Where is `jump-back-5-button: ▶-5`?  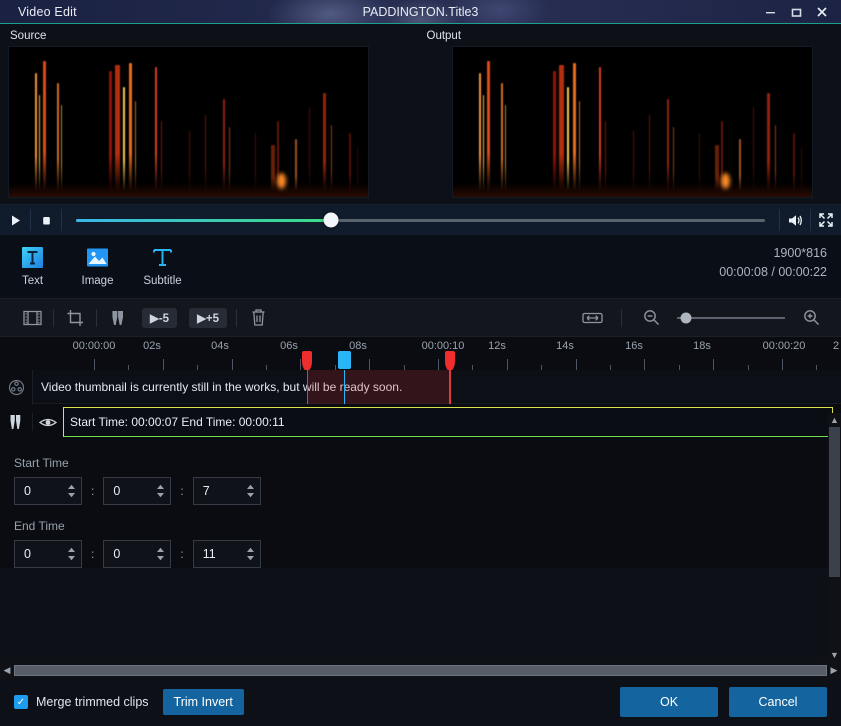 jump-back-5-button: ▶-5 is located at coordinates (160, 317).